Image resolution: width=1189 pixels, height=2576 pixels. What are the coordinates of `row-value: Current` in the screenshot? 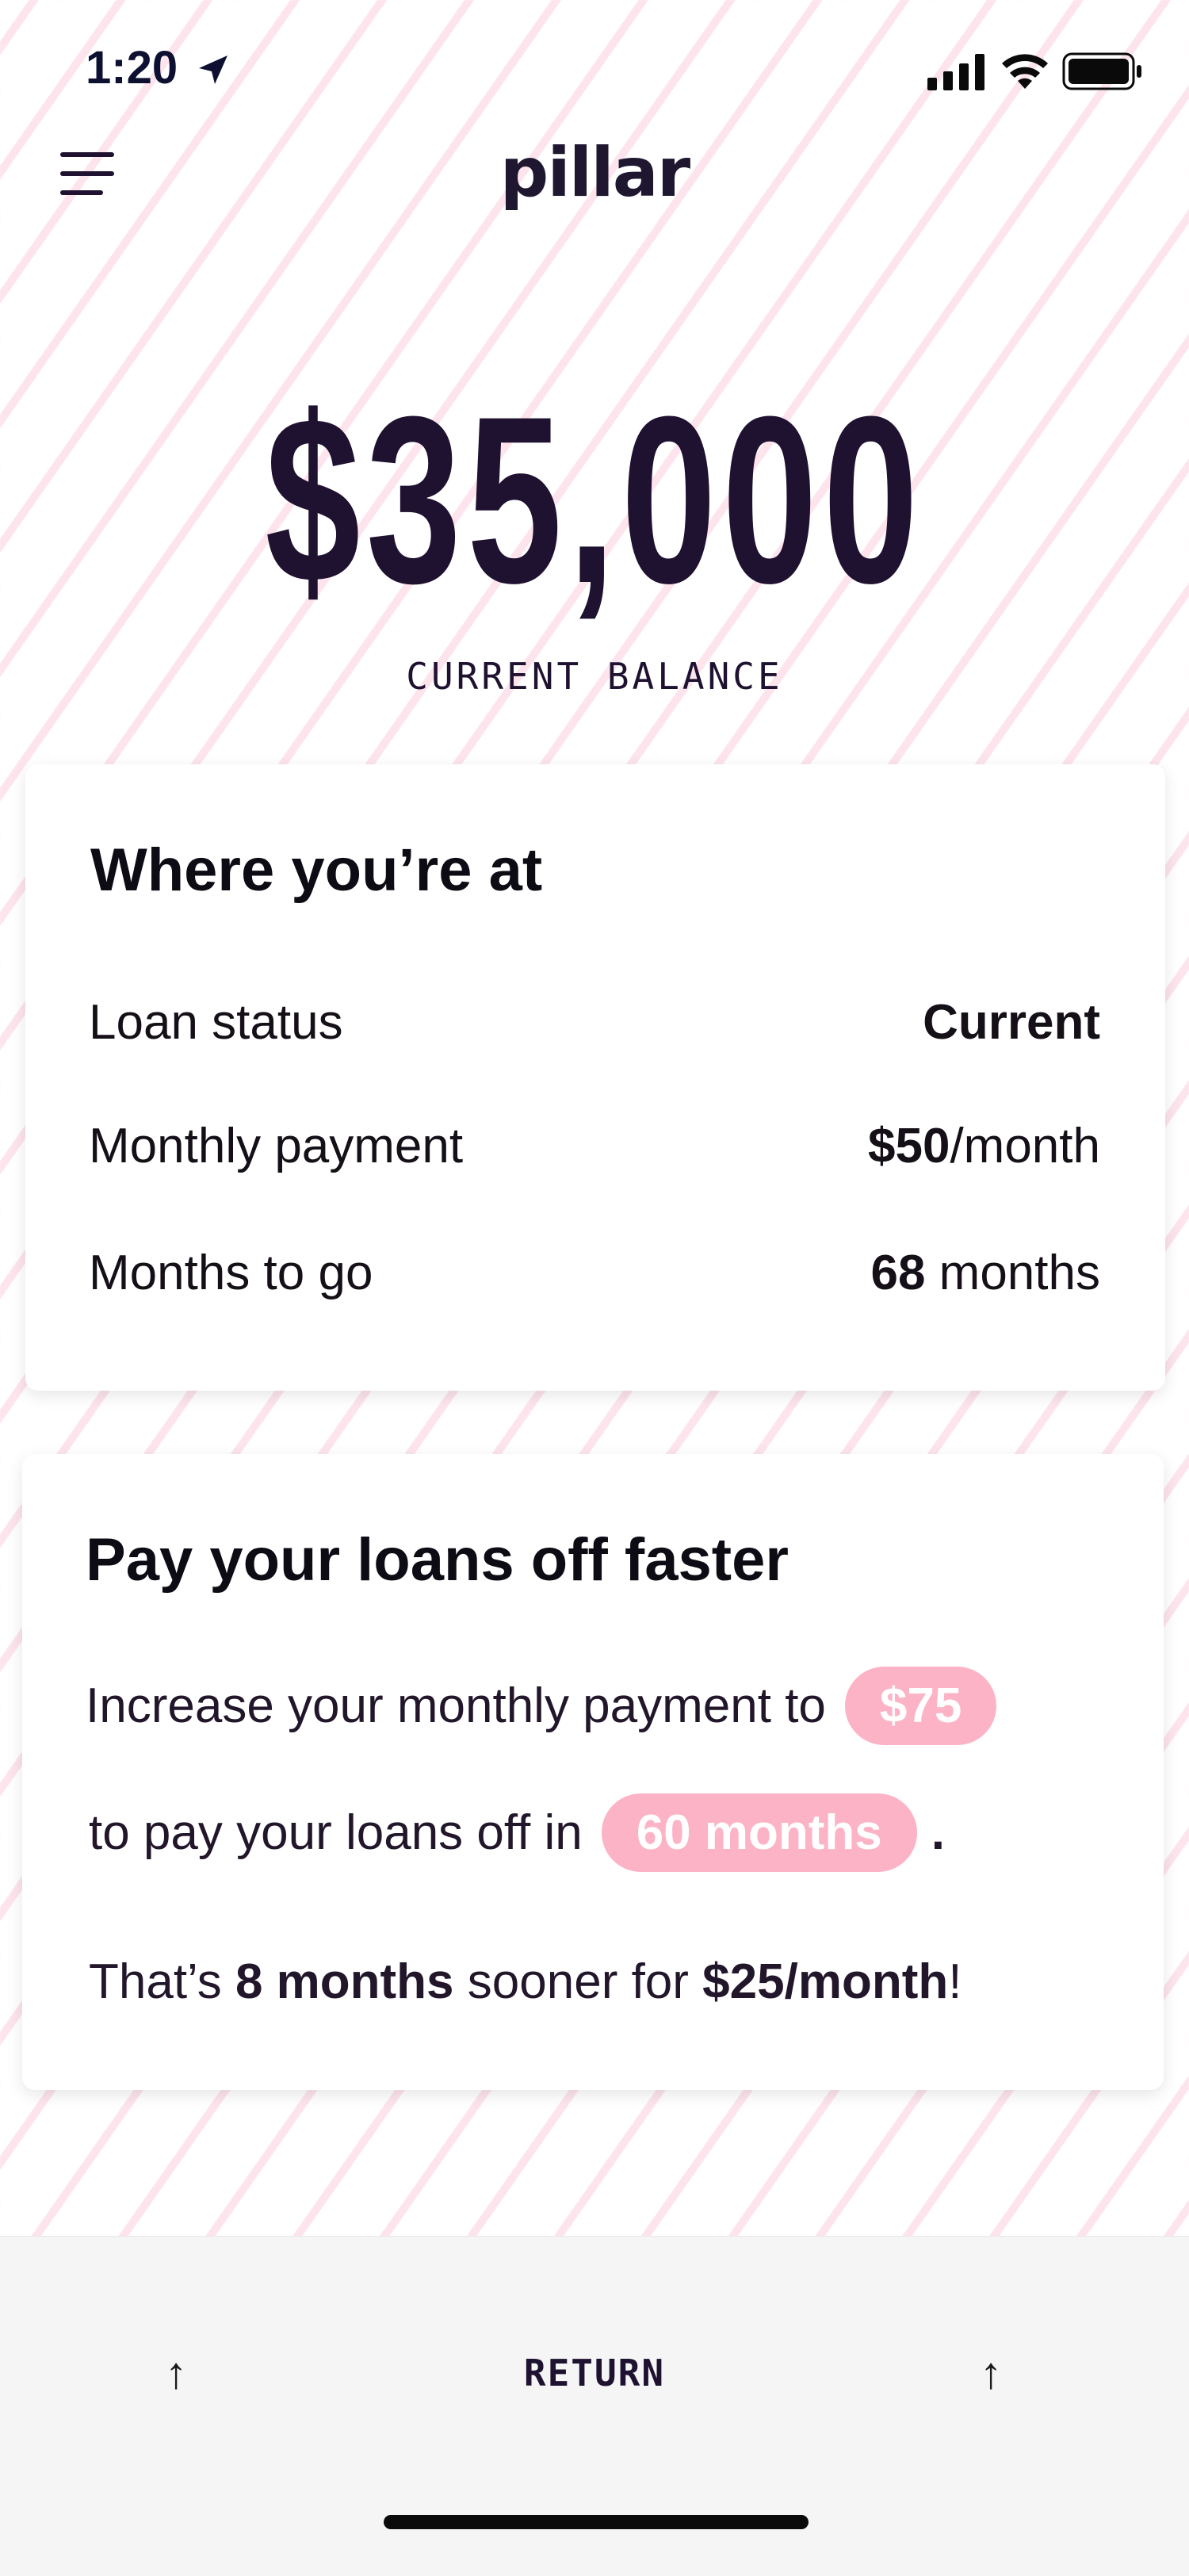 It's located at (1011, 1022).